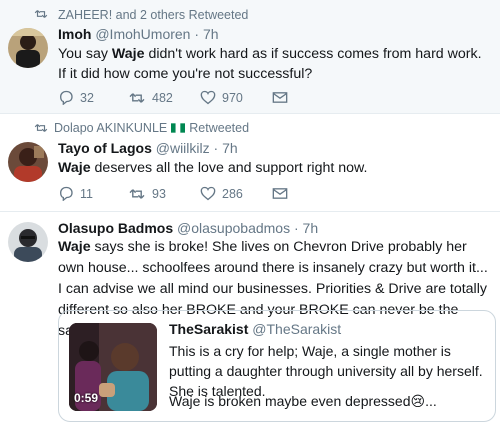 This screenshot has width=500, height=426. What do you see at coordinates (142, 34) in the screenshot?
I see `user-handle: @ImohUmoren` at bounding box center [142, 34].